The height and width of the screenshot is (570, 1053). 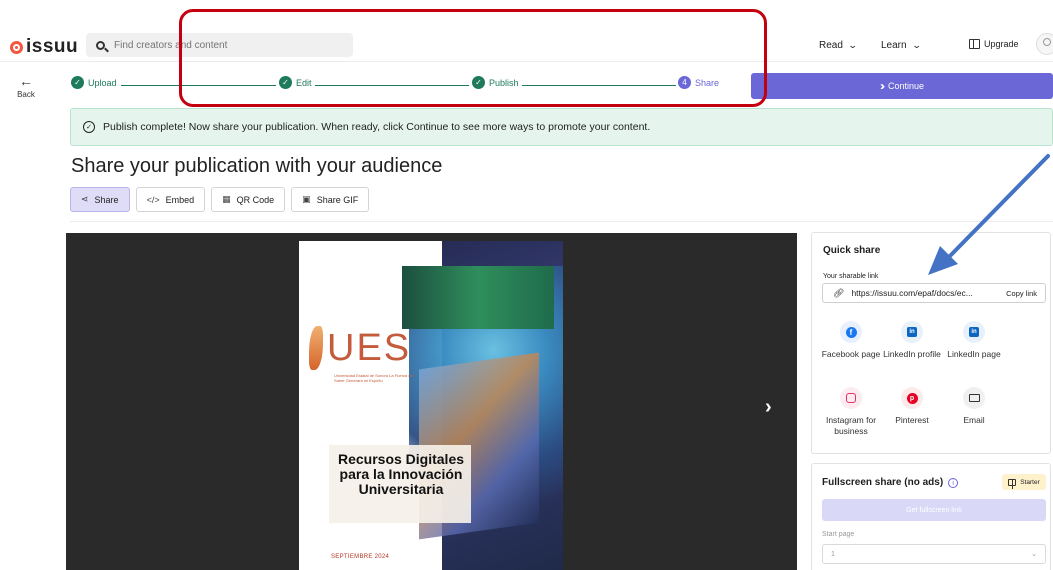 I want to click on tab-label: QR Code, so click(x=255, y=199).